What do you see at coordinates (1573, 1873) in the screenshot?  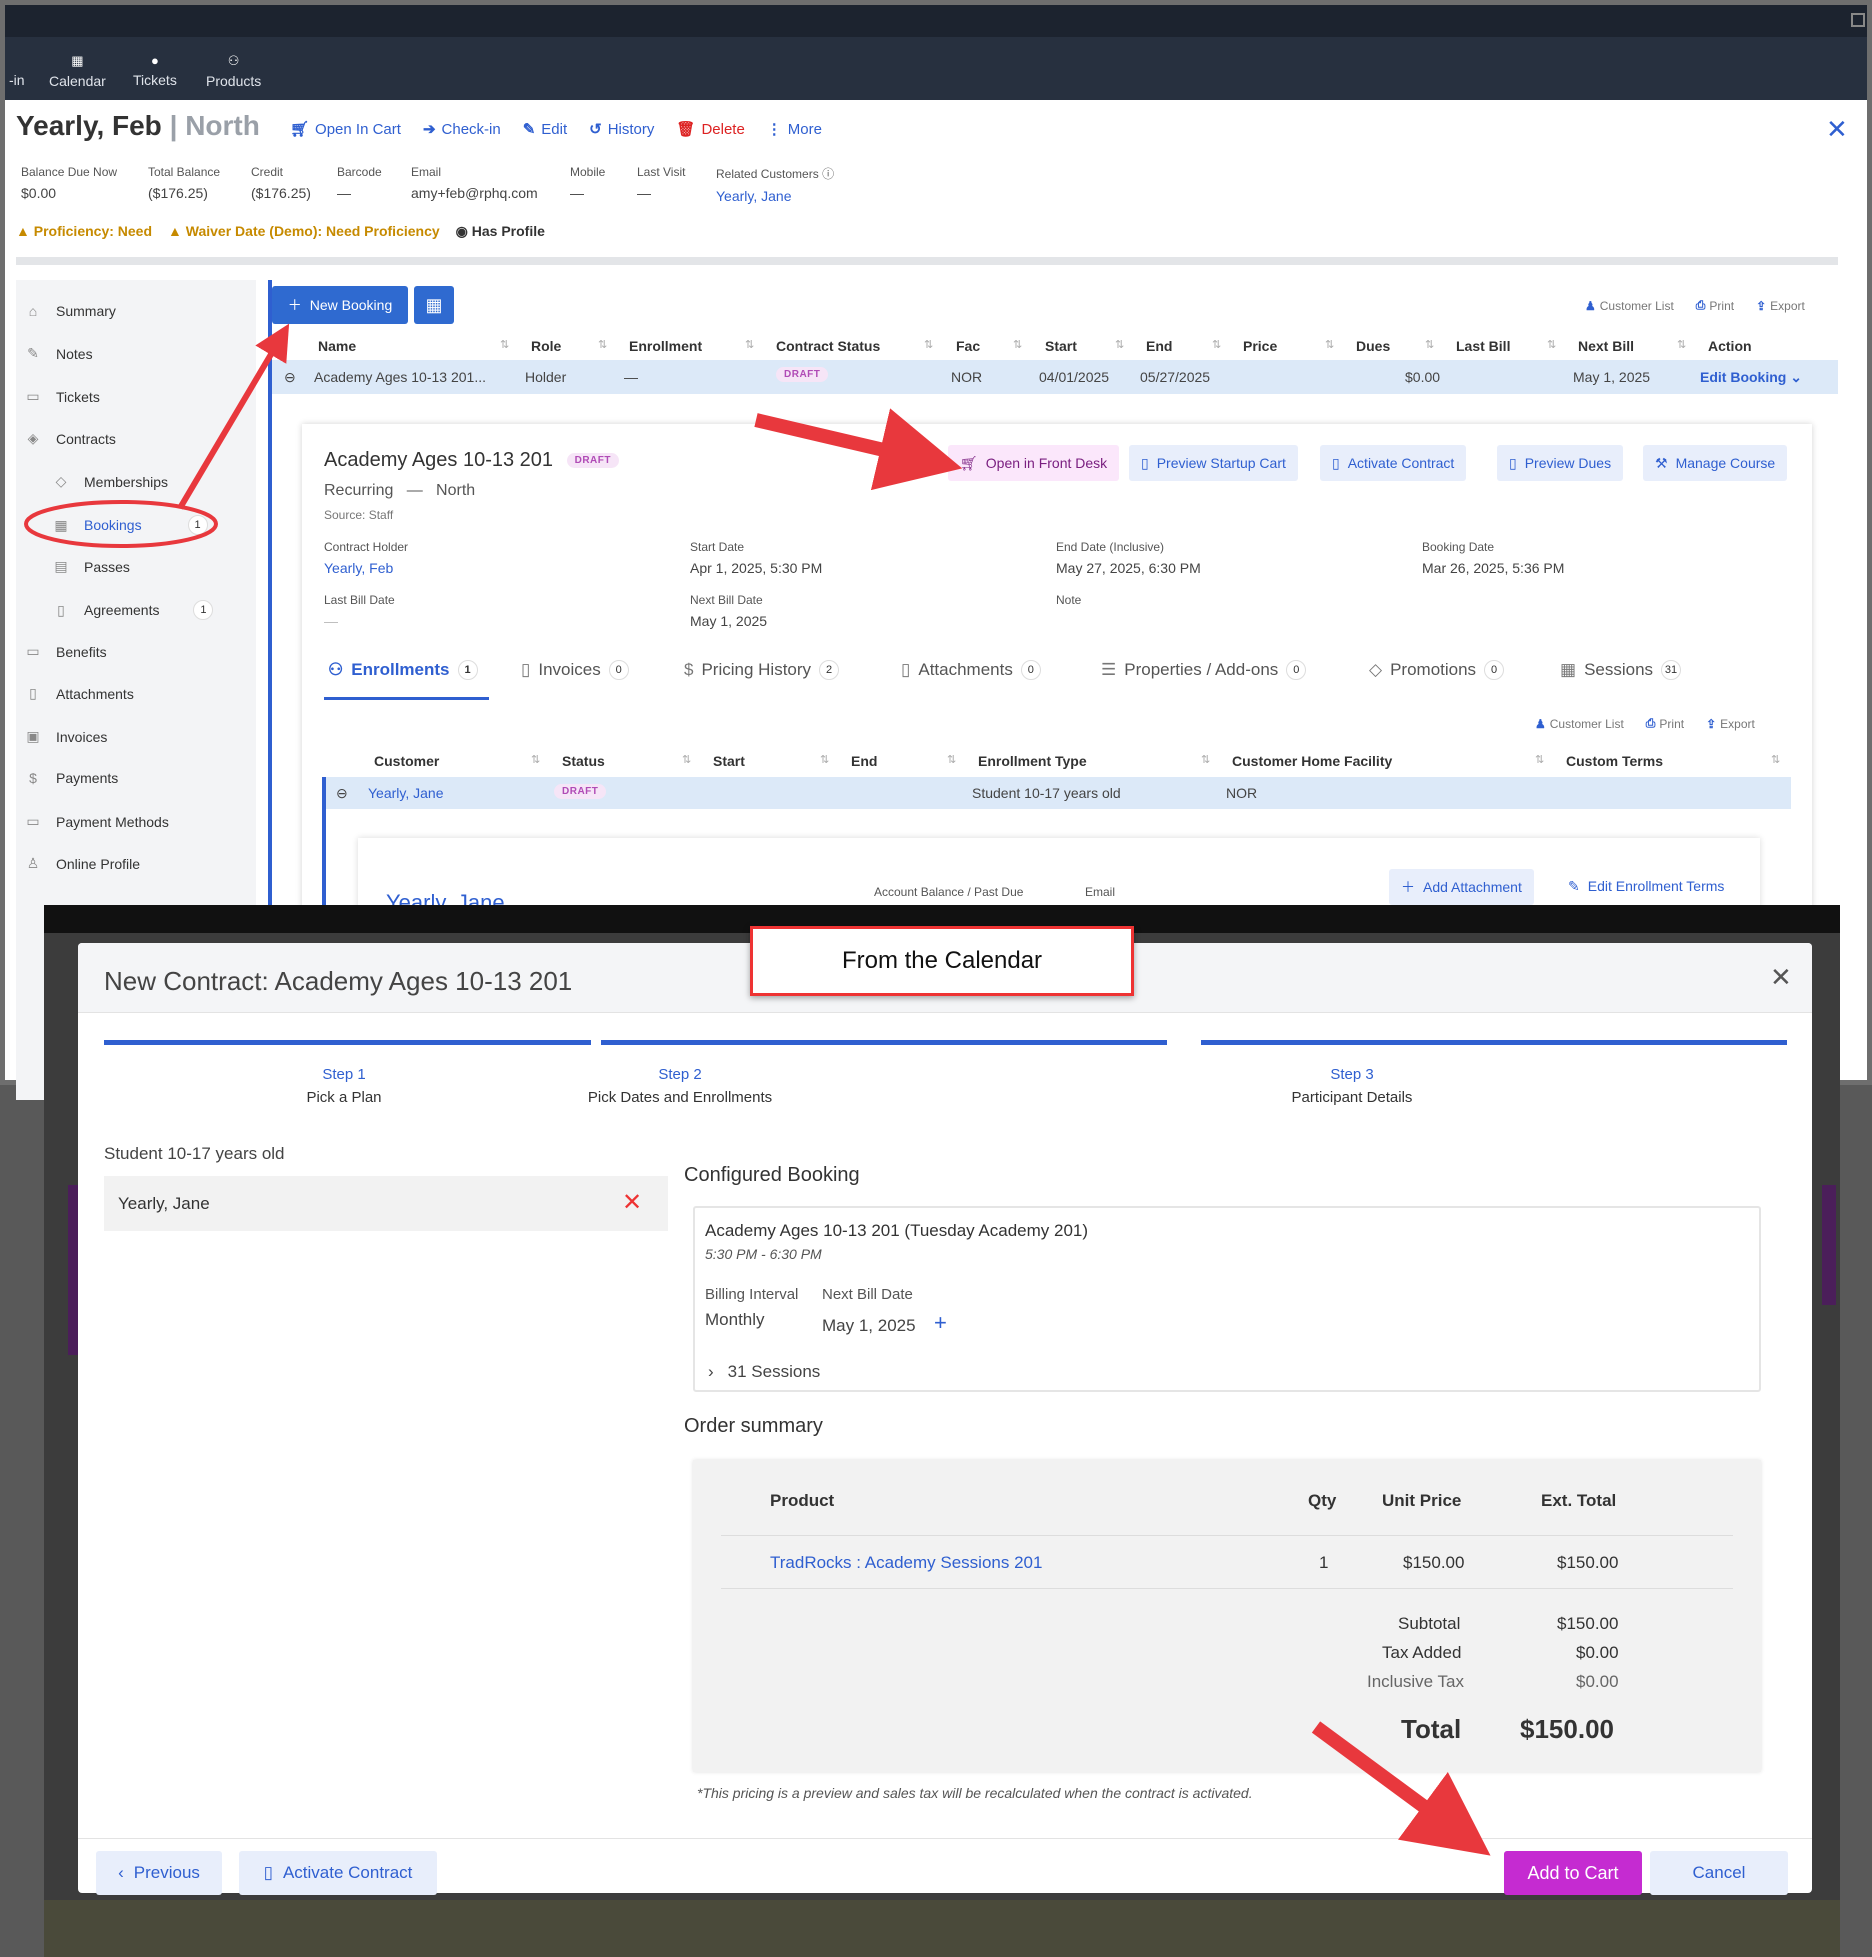 I see `add-to-cart-button: Add to Cart` at bounding box center [1573, 1873].